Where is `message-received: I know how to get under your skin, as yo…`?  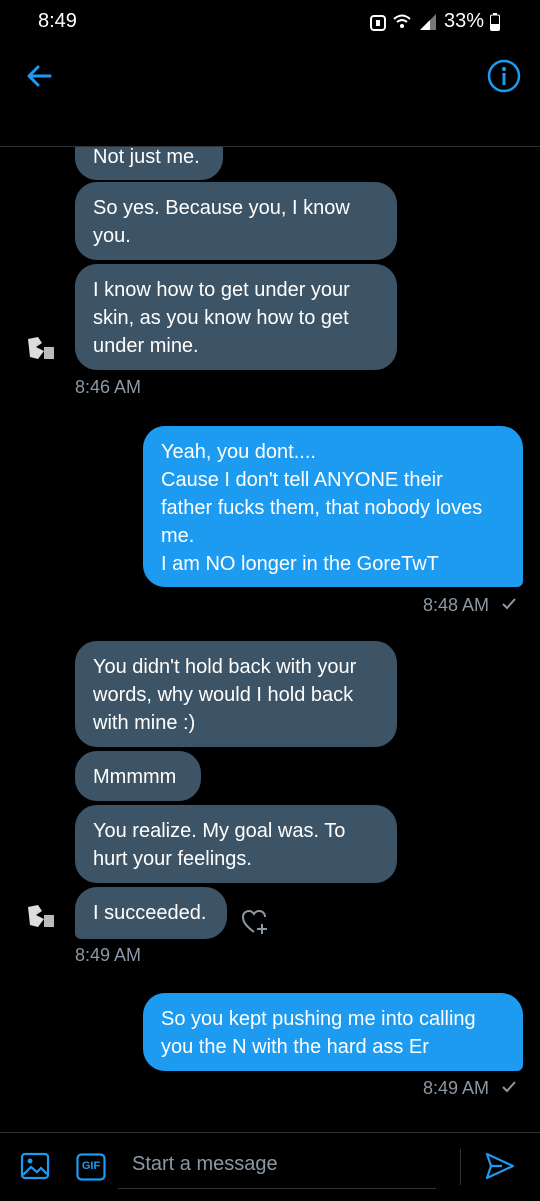 message-received: I know how to get under your skin, as yo… is located at coordinates (236, 317).